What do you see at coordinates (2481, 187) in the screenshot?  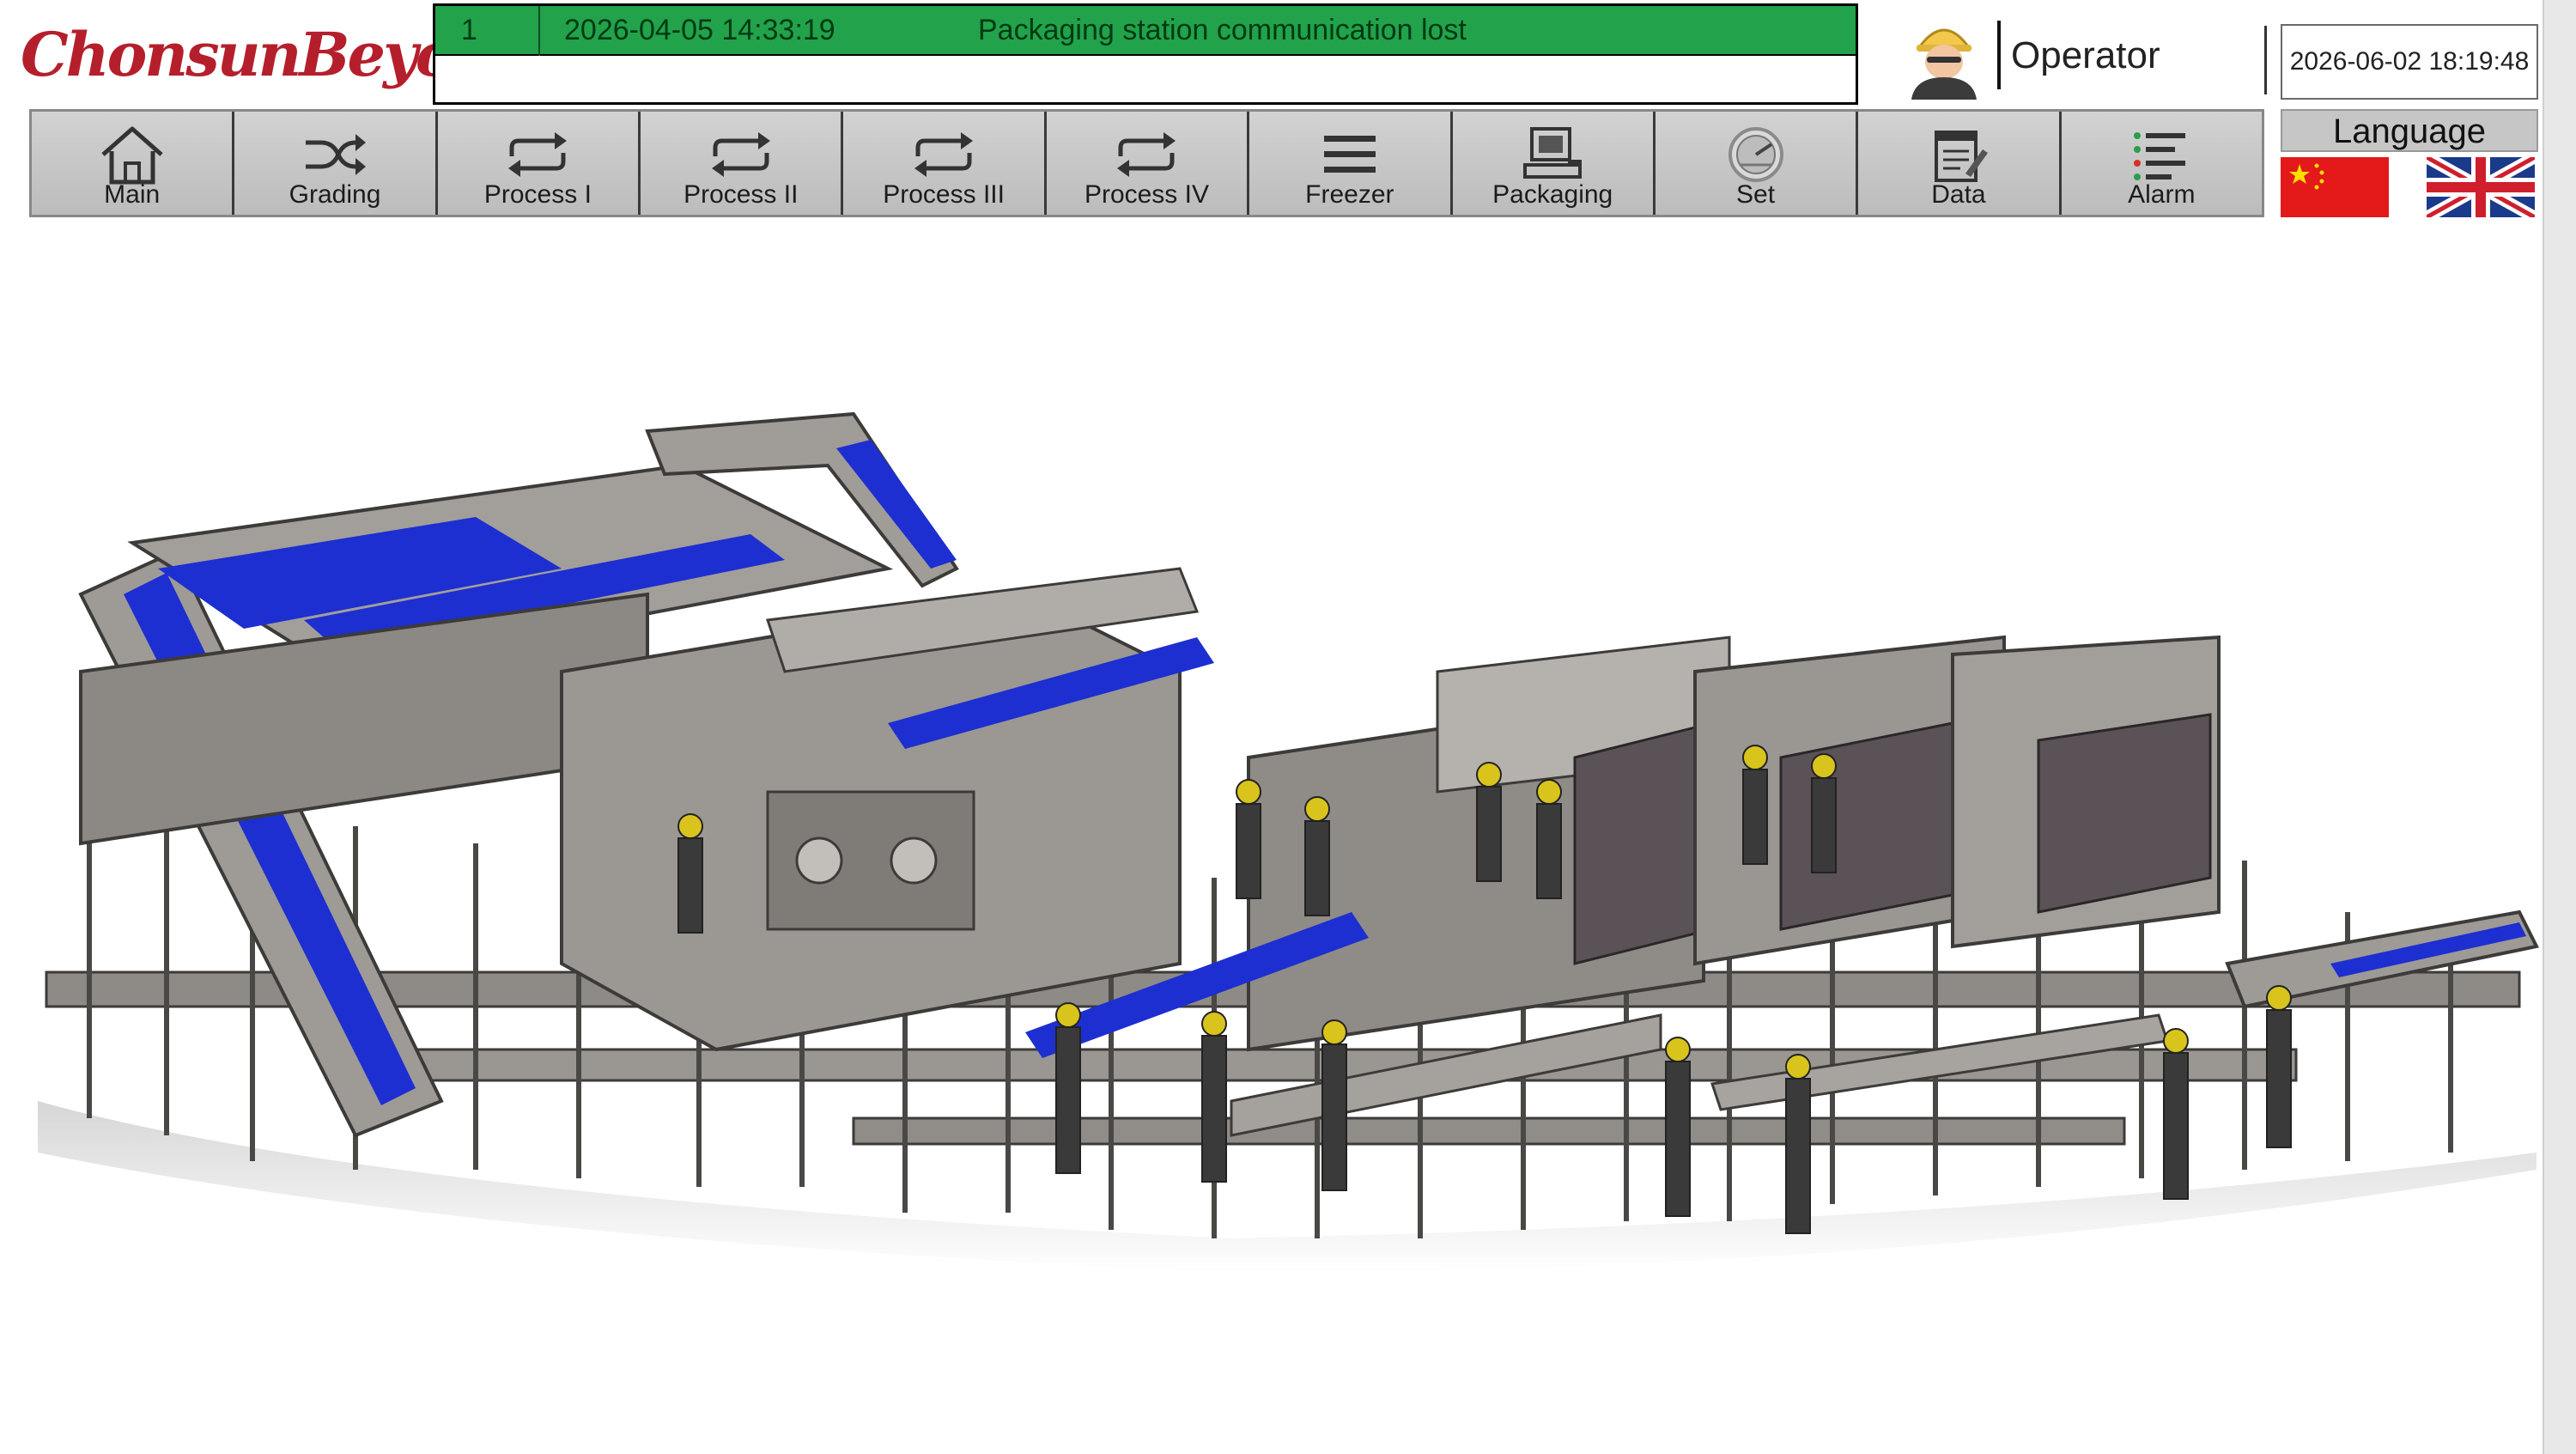 I see `uk-flag-icon` at bounding box center [2481, 187].